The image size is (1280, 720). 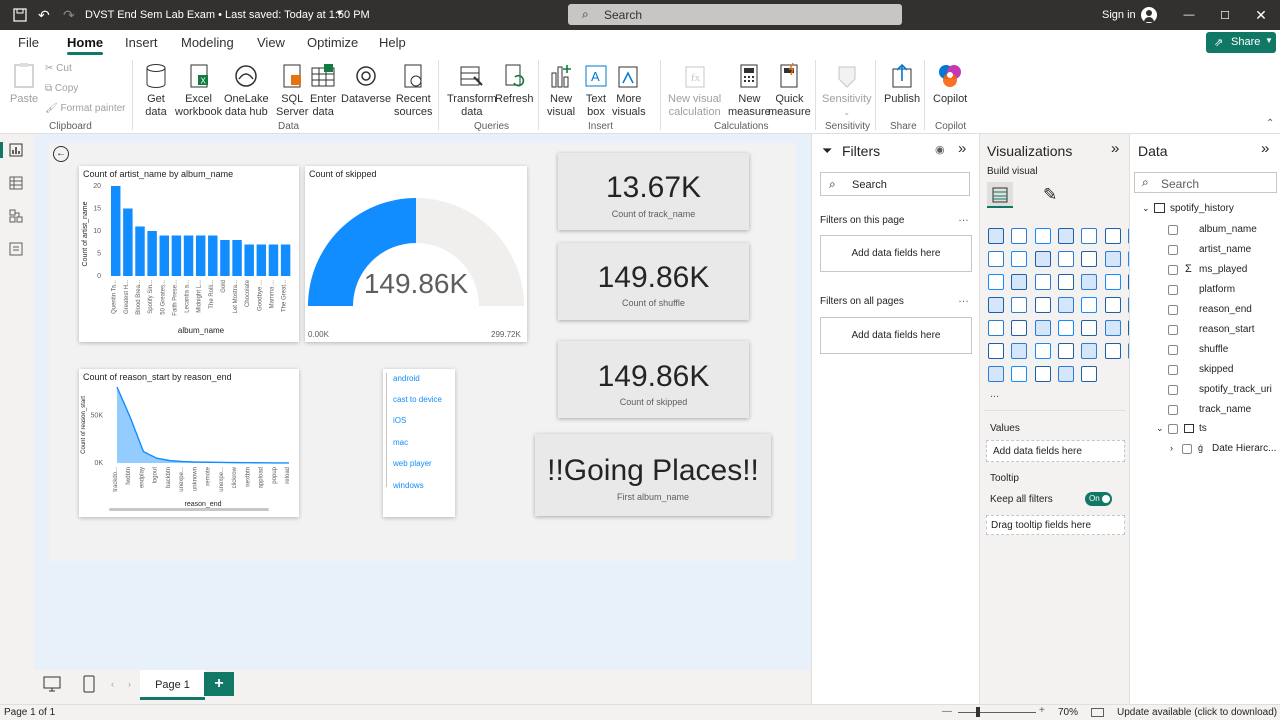 I want to click on tab-home: Home, so click(x=85, y=45).